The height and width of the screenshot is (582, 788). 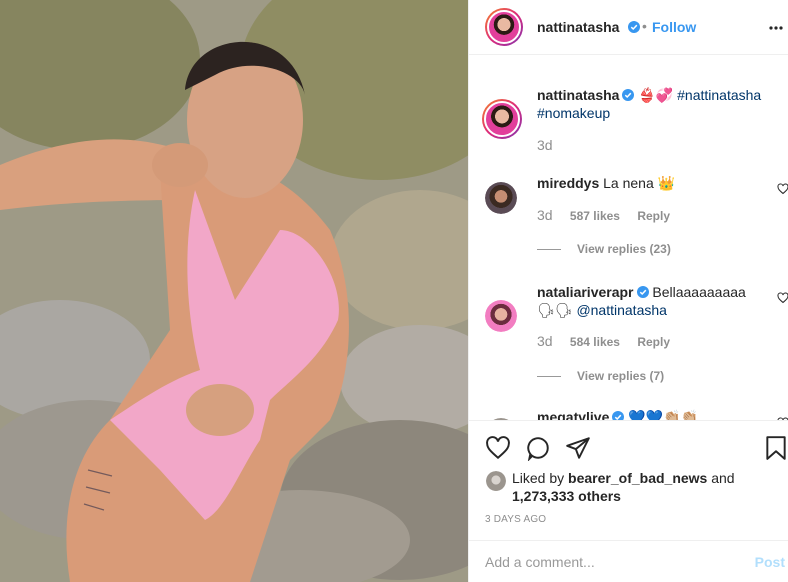 I want to click on comment: megatvlive 💙💙👏🏼👏🏼, so click(x=652, y=414).